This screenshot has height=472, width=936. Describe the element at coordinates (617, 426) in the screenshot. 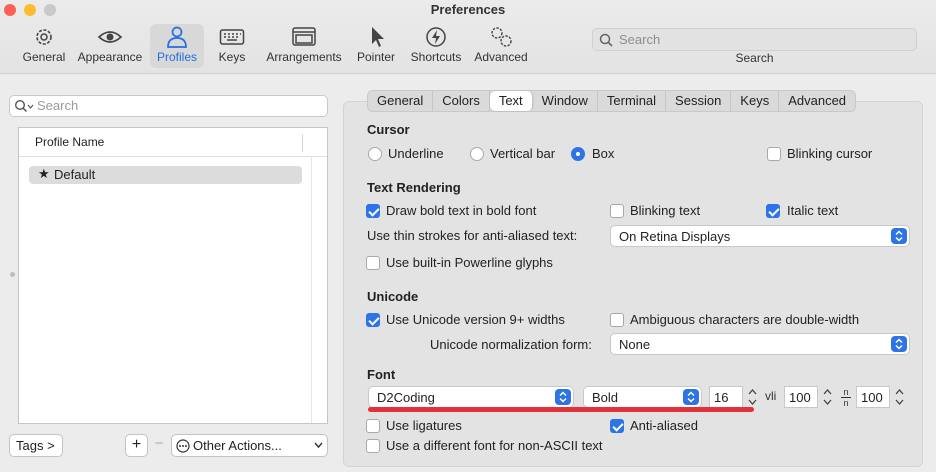

I see `anti-aliased-checkbox` at that location.